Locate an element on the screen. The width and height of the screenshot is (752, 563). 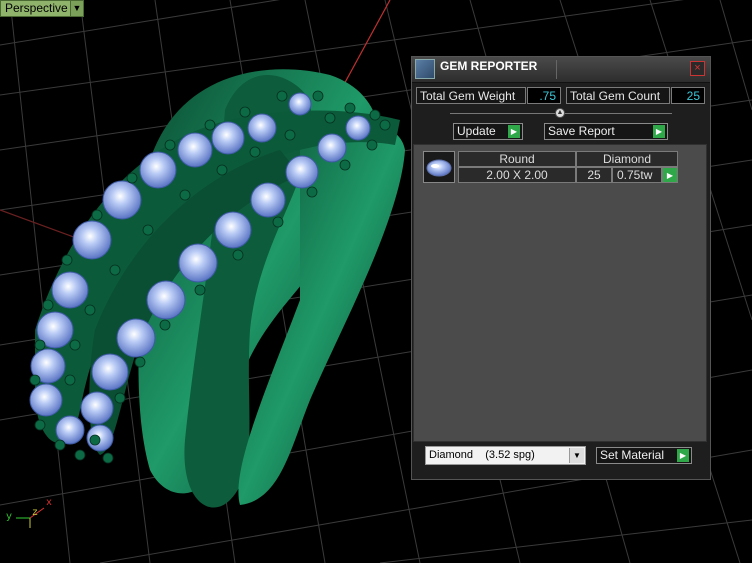
total-gem-weight-value: .75 is located at coordinates (544, 95).